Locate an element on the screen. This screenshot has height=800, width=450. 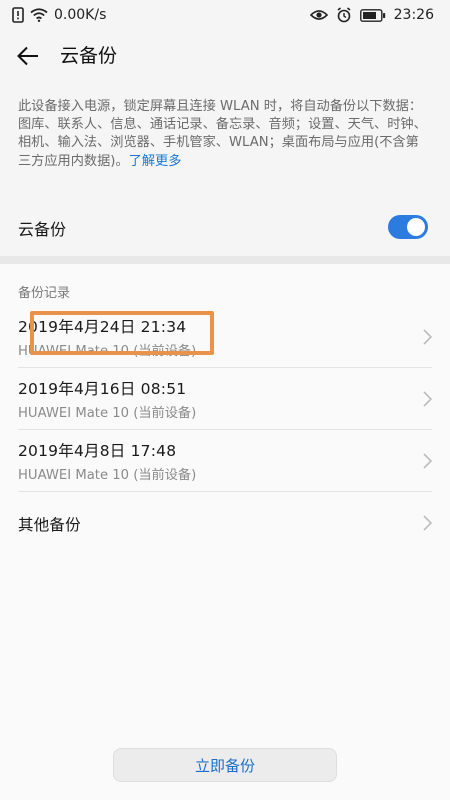
page-title: 云备份 is located at coordinates (89, 56).